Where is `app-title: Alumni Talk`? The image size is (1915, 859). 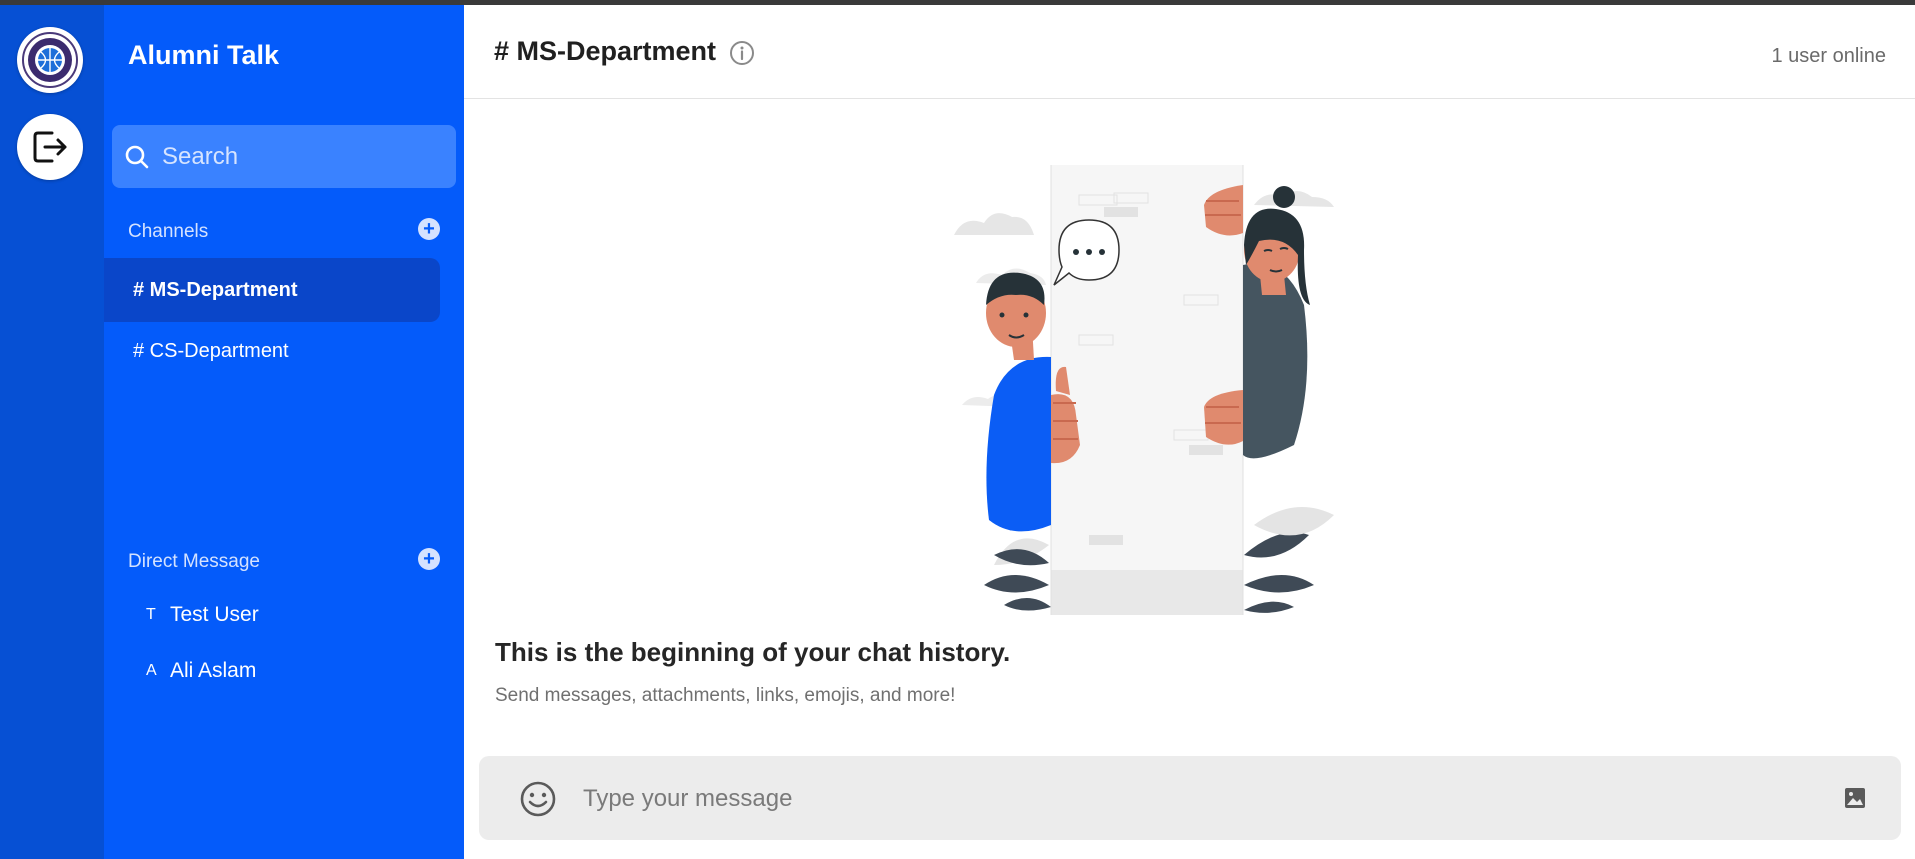
app-title: Alumni Talk is located at coordinates (204, 55).